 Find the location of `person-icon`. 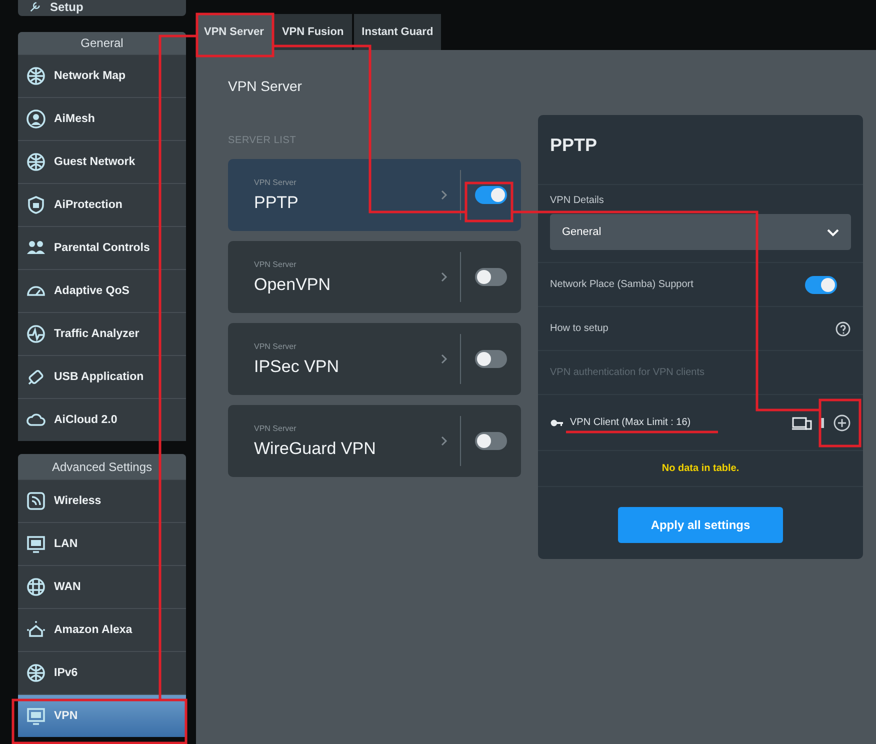

person-icon is located at coordinates (36, 119).